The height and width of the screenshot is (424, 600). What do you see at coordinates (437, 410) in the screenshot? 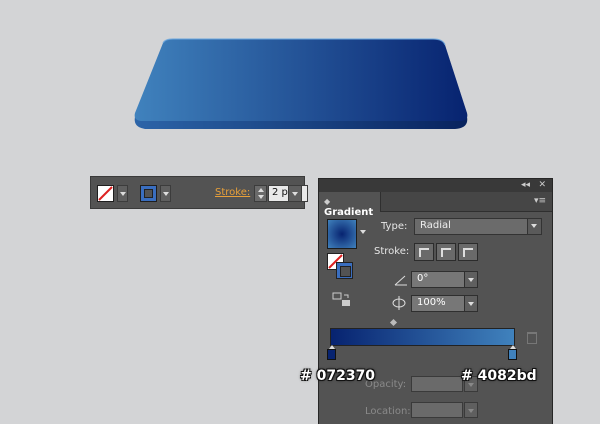
I see `location-input` at bounding box center [437, 410].